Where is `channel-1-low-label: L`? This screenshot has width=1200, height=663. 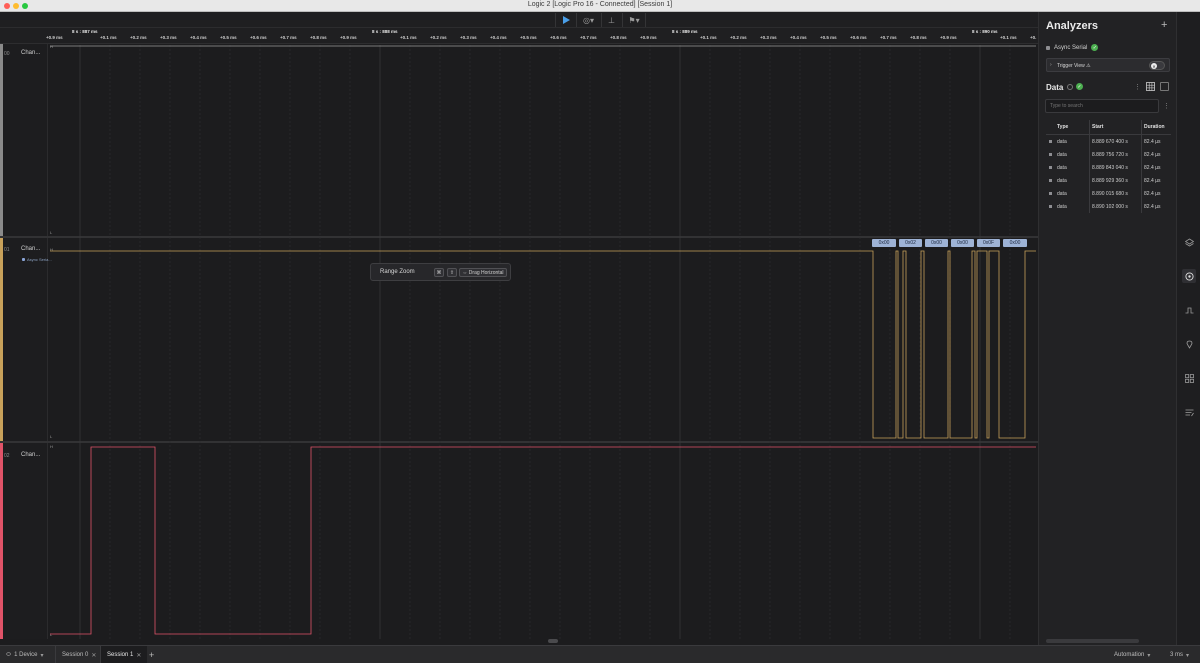
channel-1-low-label: L is located at coordinates (51, 436).